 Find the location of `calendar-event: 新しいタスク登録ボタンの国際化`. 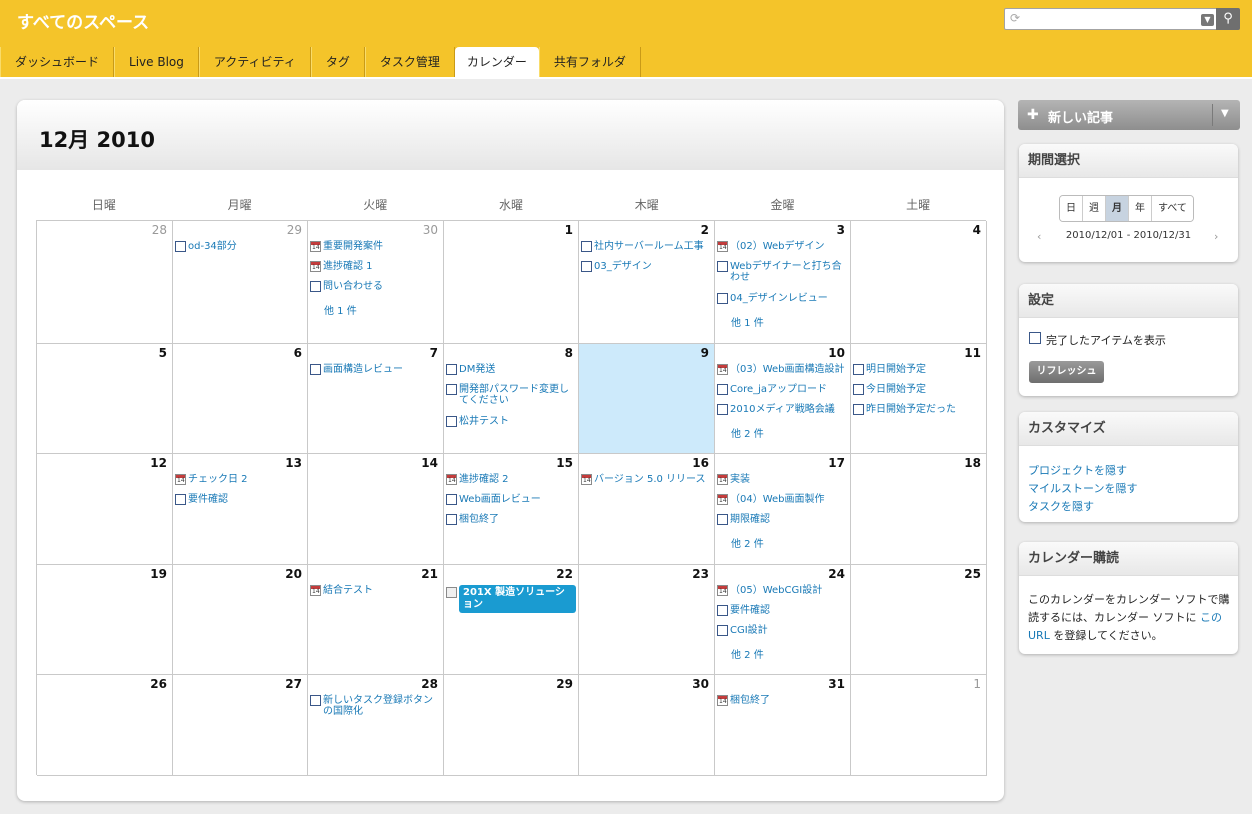

calendar-event: 新しいタスク登録ボタンの国際化 is located at coordinates (375, 706).